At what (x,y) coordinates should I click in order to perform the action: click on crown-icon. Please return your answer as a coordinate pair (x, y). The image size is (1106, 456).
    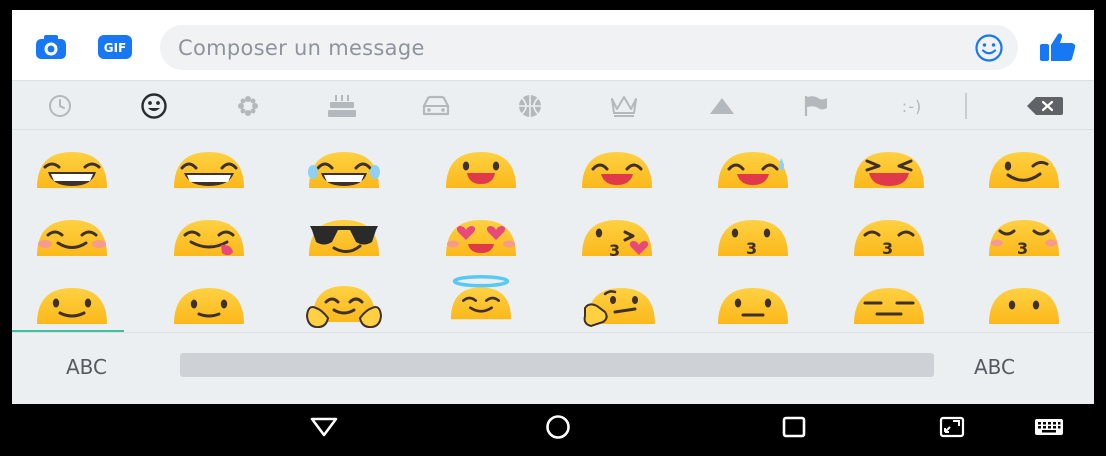
    Looking at the image, I should click on (624, 106).